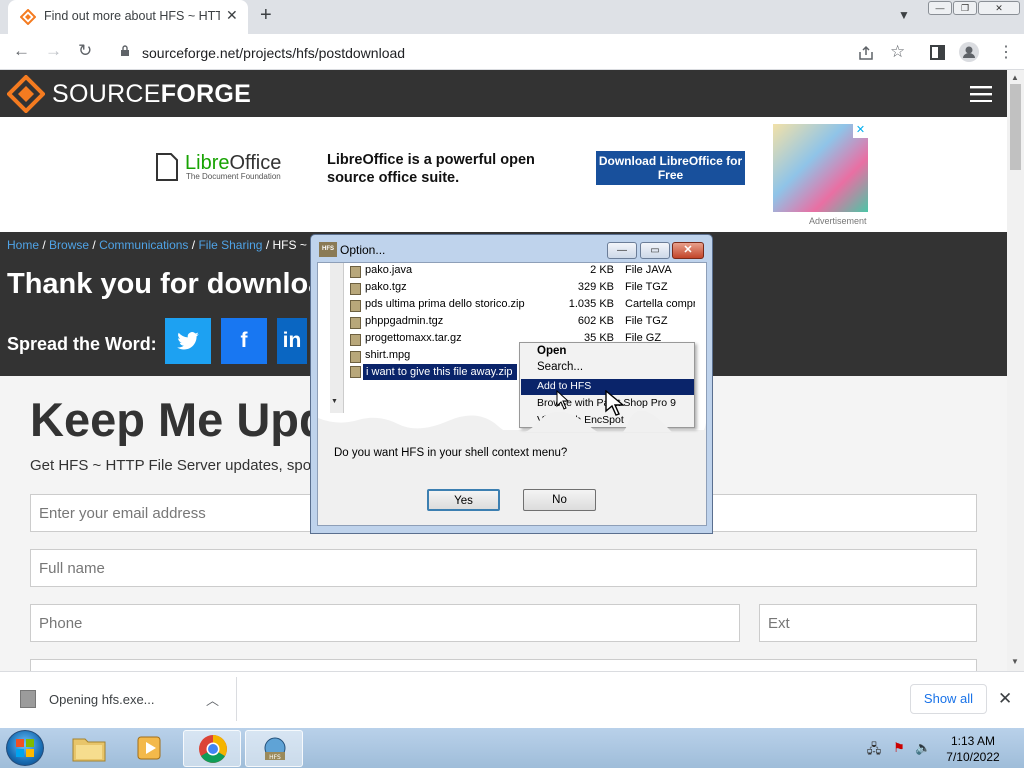 This screenshot has height=768, width=1024. I want to click on ctx-open: Open, so click(552, 351).